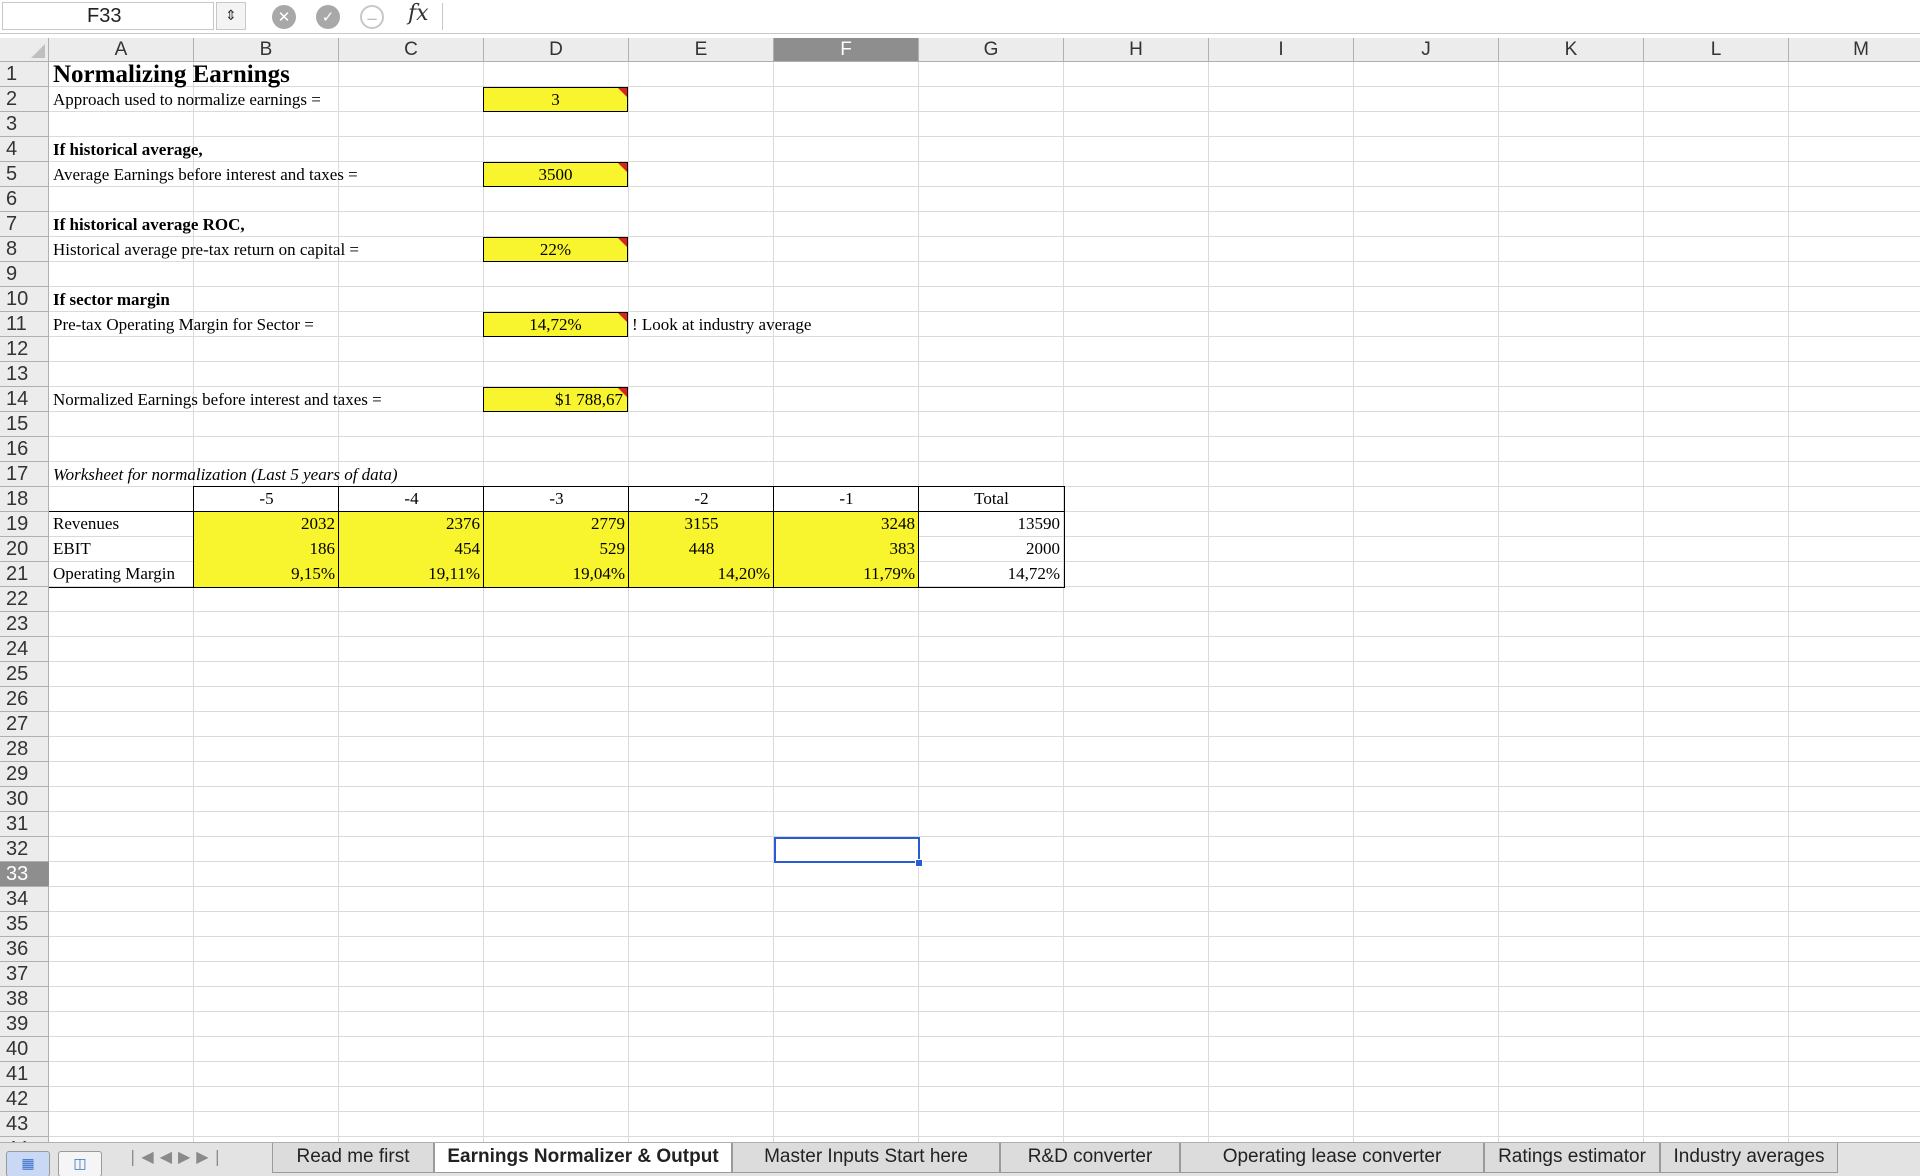 The width and height of the screenshot is (1920, 1176). What do you see at coordinates (266, 50) in the screenshot?
I see `column-header-b: B` at bounding box center [266, 50].